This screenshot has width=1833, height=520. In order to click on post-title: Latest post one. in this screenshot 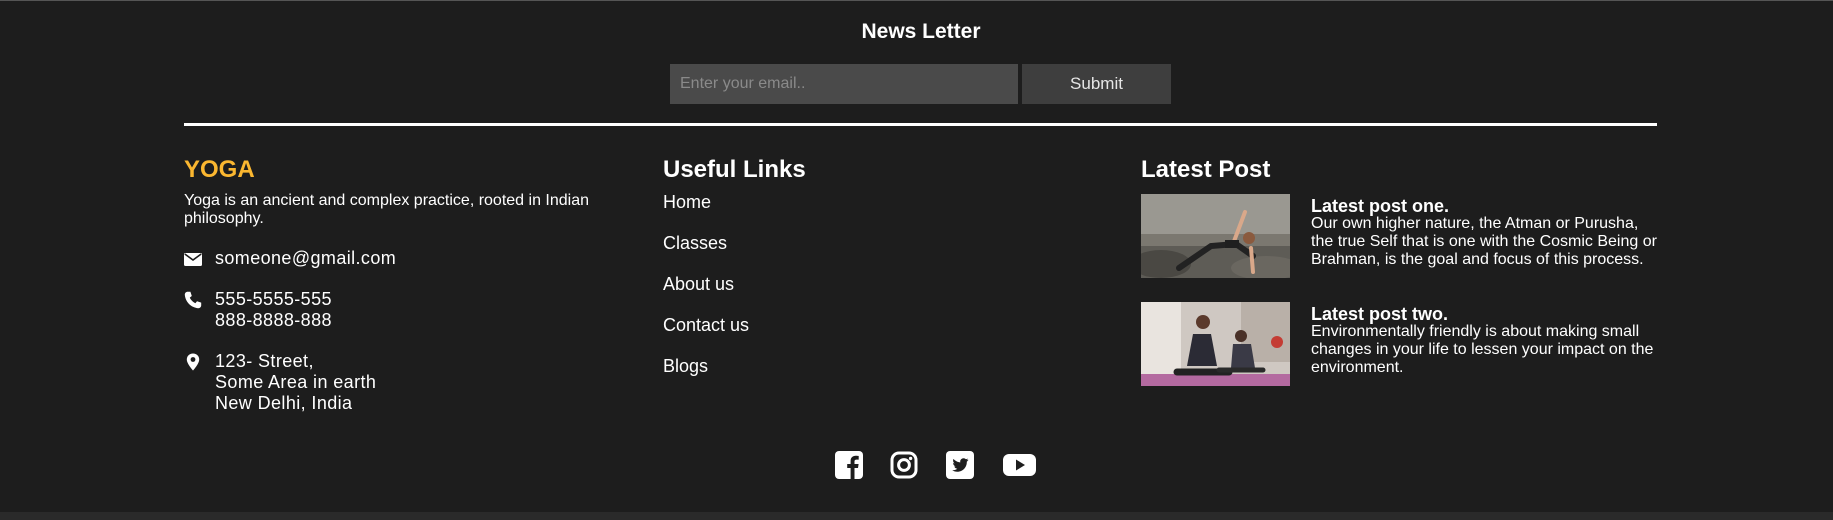, I will do `click(1486, 206)`.